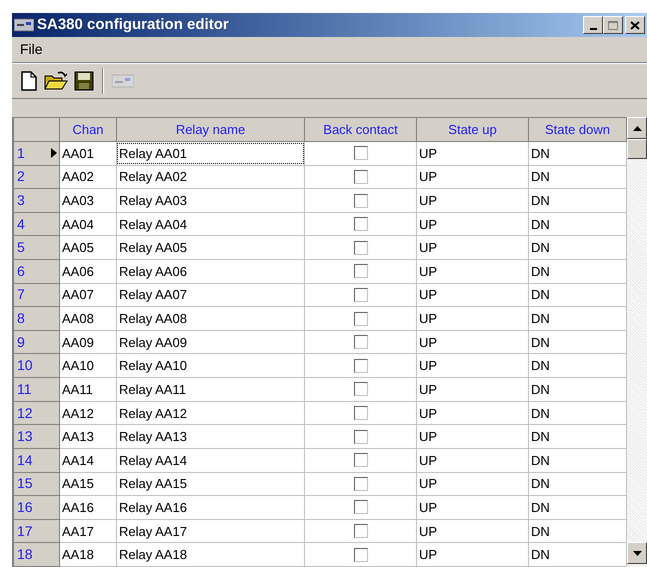 This screenshot has height=567, width=647. Describe the element at coordinates (84, 81) in the screenshot. I see `floppy-disk-icon` at that location.